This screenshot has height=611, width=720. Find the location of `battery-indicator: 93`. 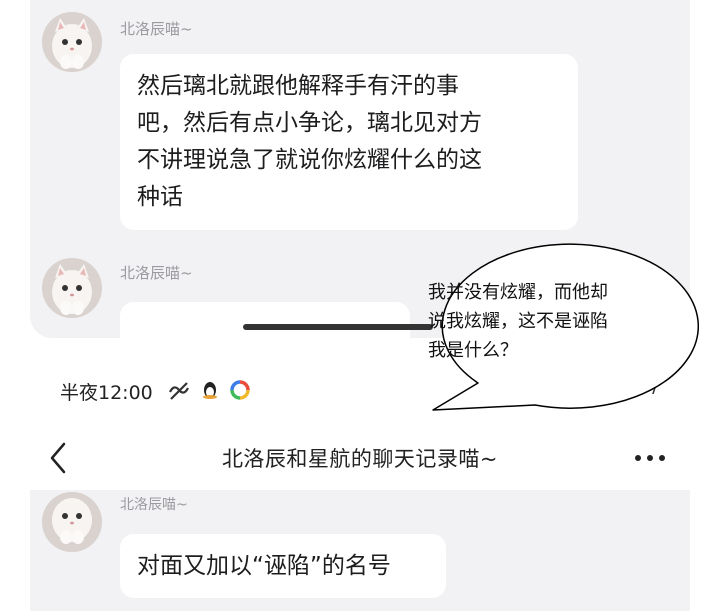

battery-indicator: 93 is located at coordinates (623, 389).